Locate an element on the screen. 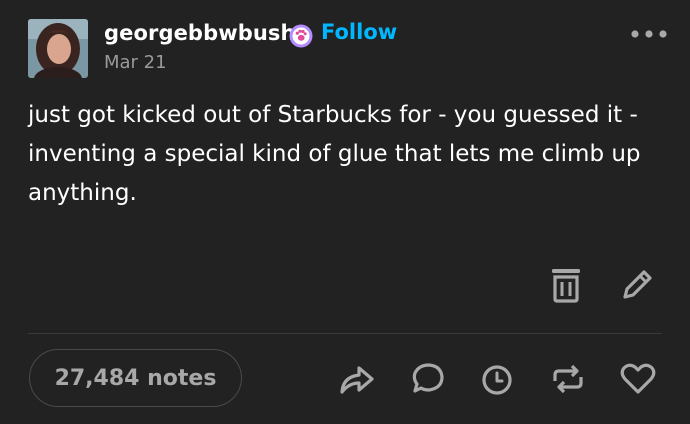 The height and width of the screenshot is (424, 690). share-icon is located at coordinates (357, 379).